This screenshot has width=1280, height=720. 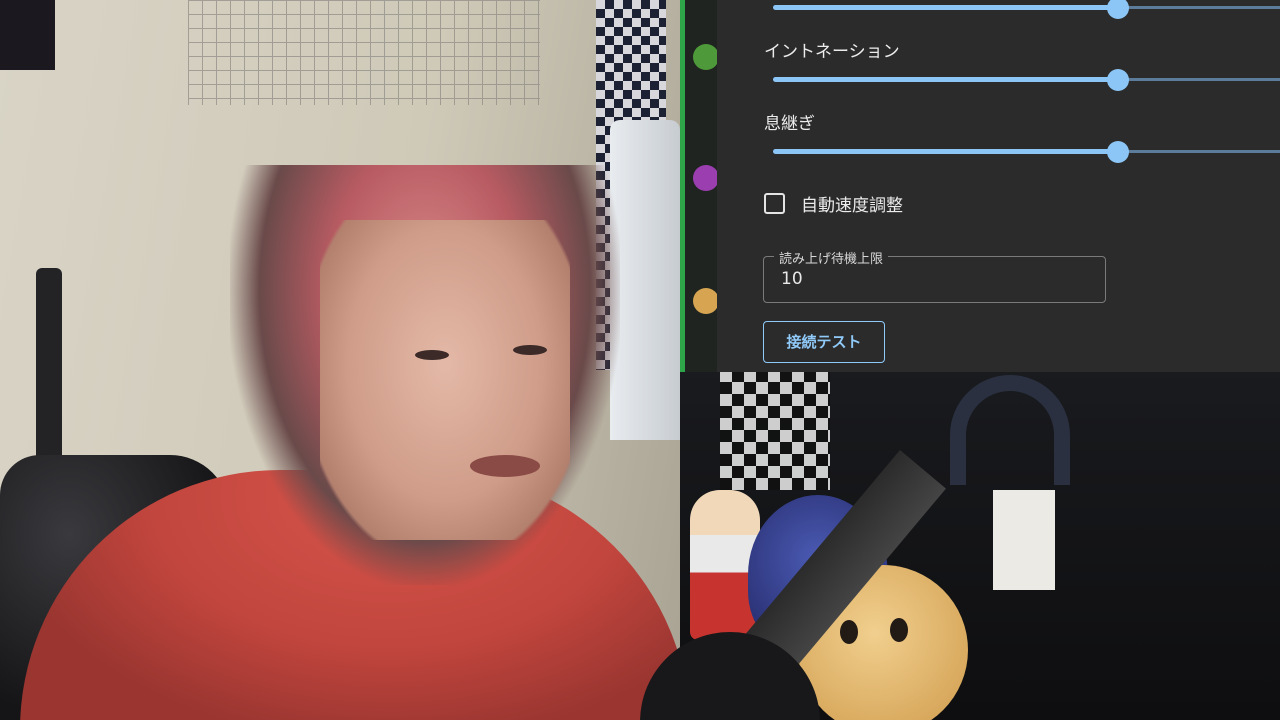 I want to click on wait-limit-legend: 読み上げ待機上限, so click(x=831, y=257).